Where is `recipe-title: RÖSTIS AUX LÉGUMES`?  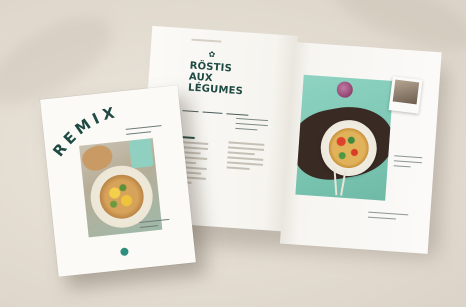 recipe-title: RÖSTIS AUX LÉGUMES is located at coordinates (229, 80).